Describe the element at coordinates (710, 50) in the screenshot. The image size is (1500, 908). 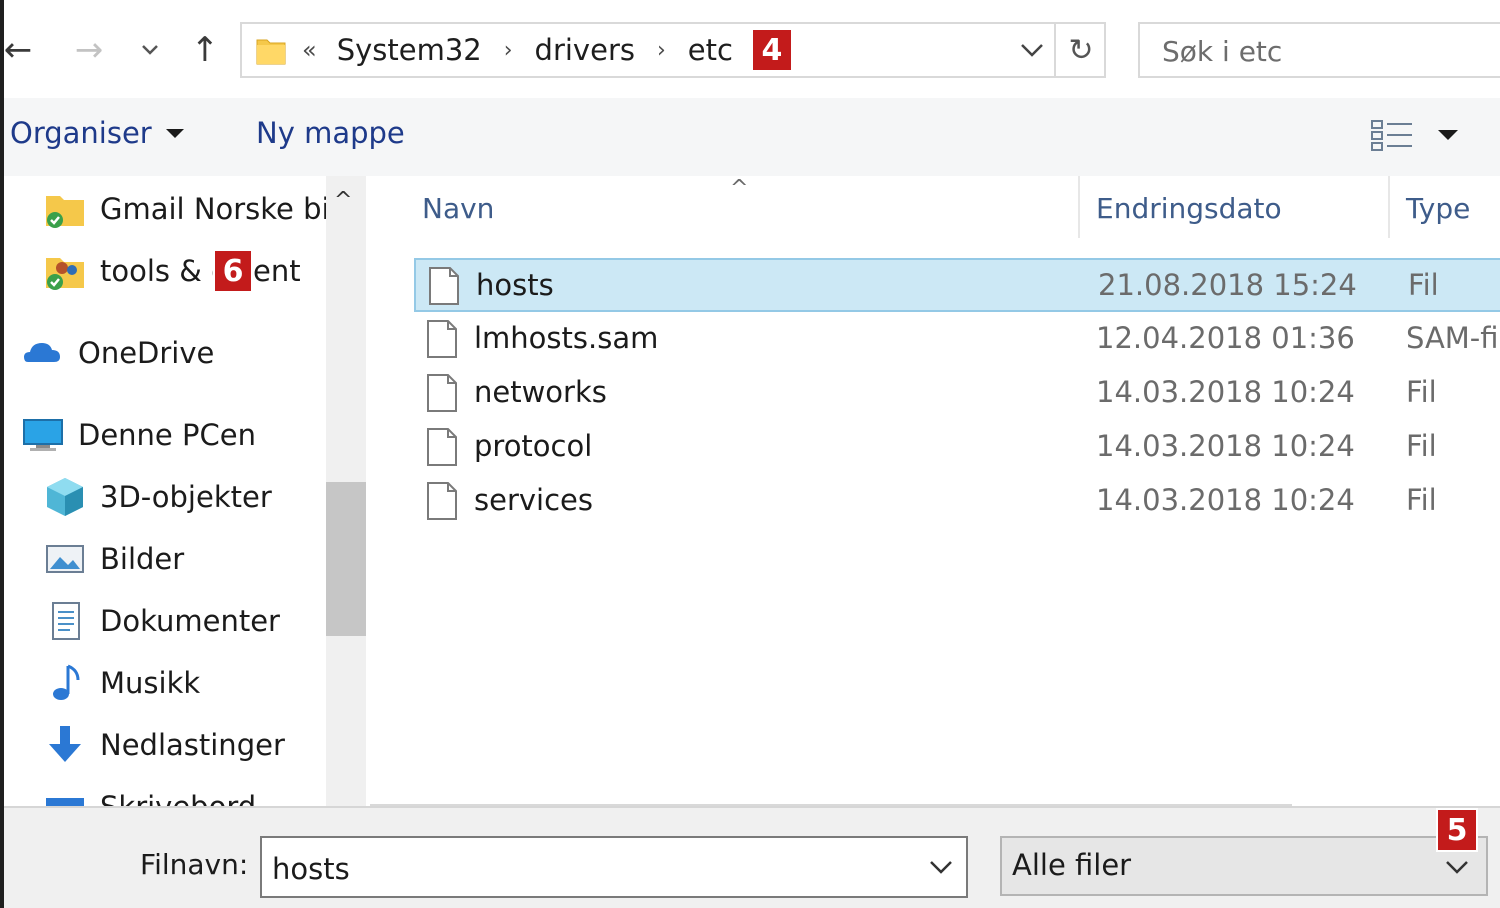
I see `breadcrumb-etc: etc` at that location.